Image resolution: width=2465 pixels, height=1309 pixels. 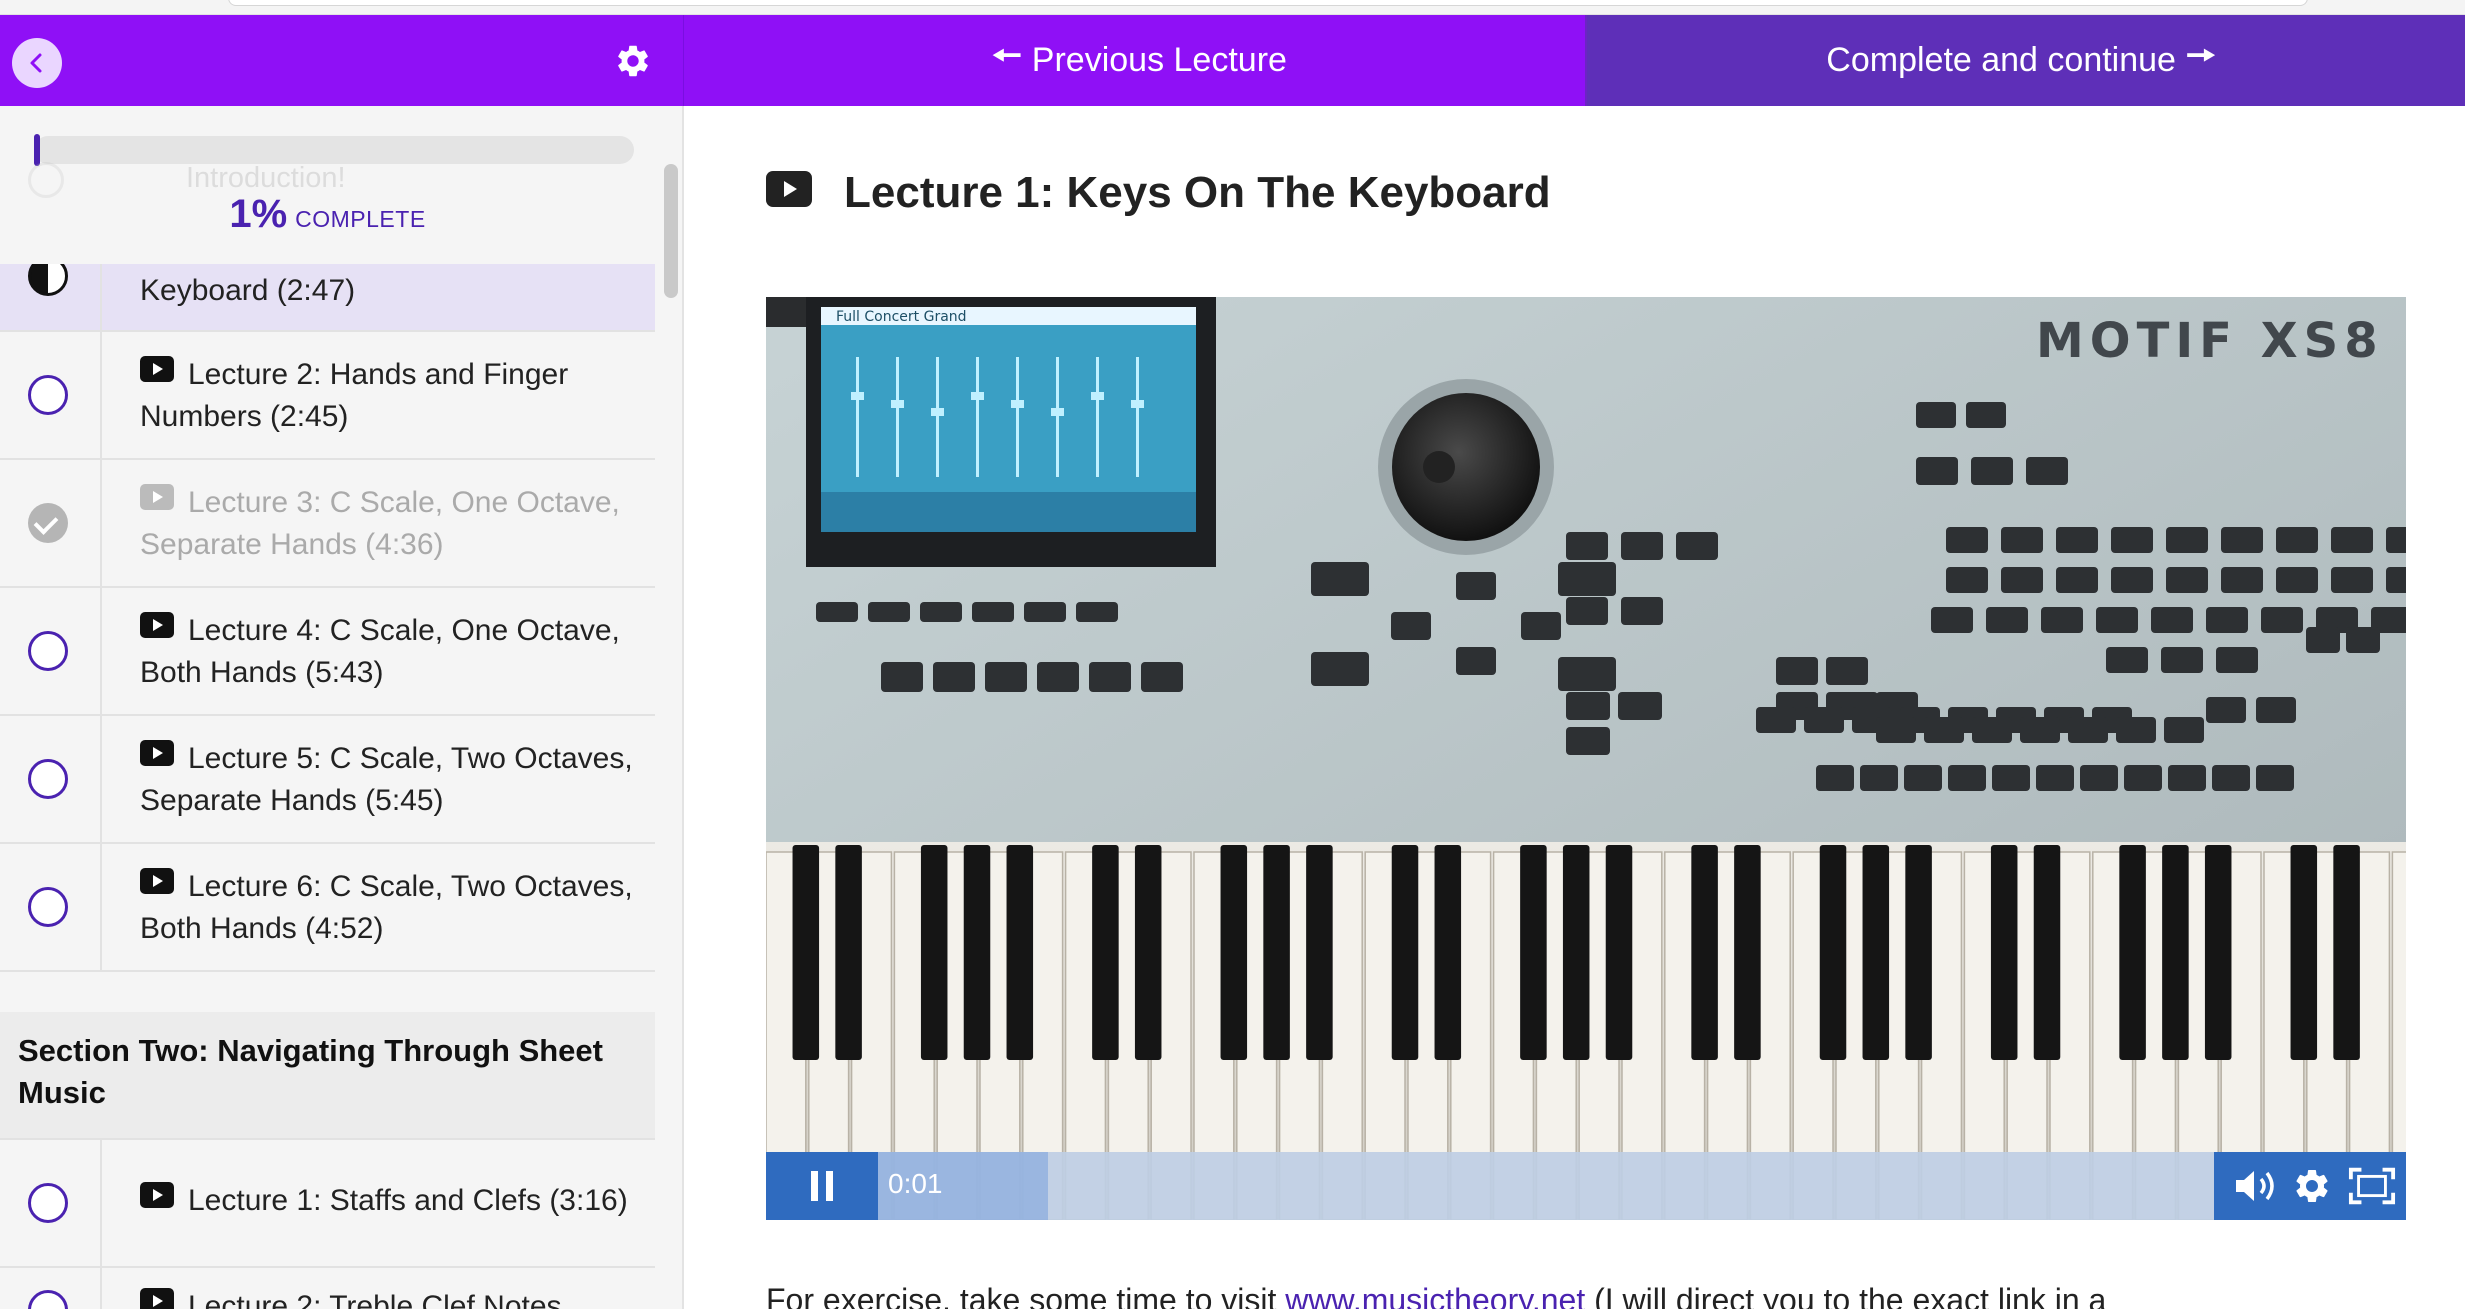 I want to click on gear-icon, so click(x=633, y=61).